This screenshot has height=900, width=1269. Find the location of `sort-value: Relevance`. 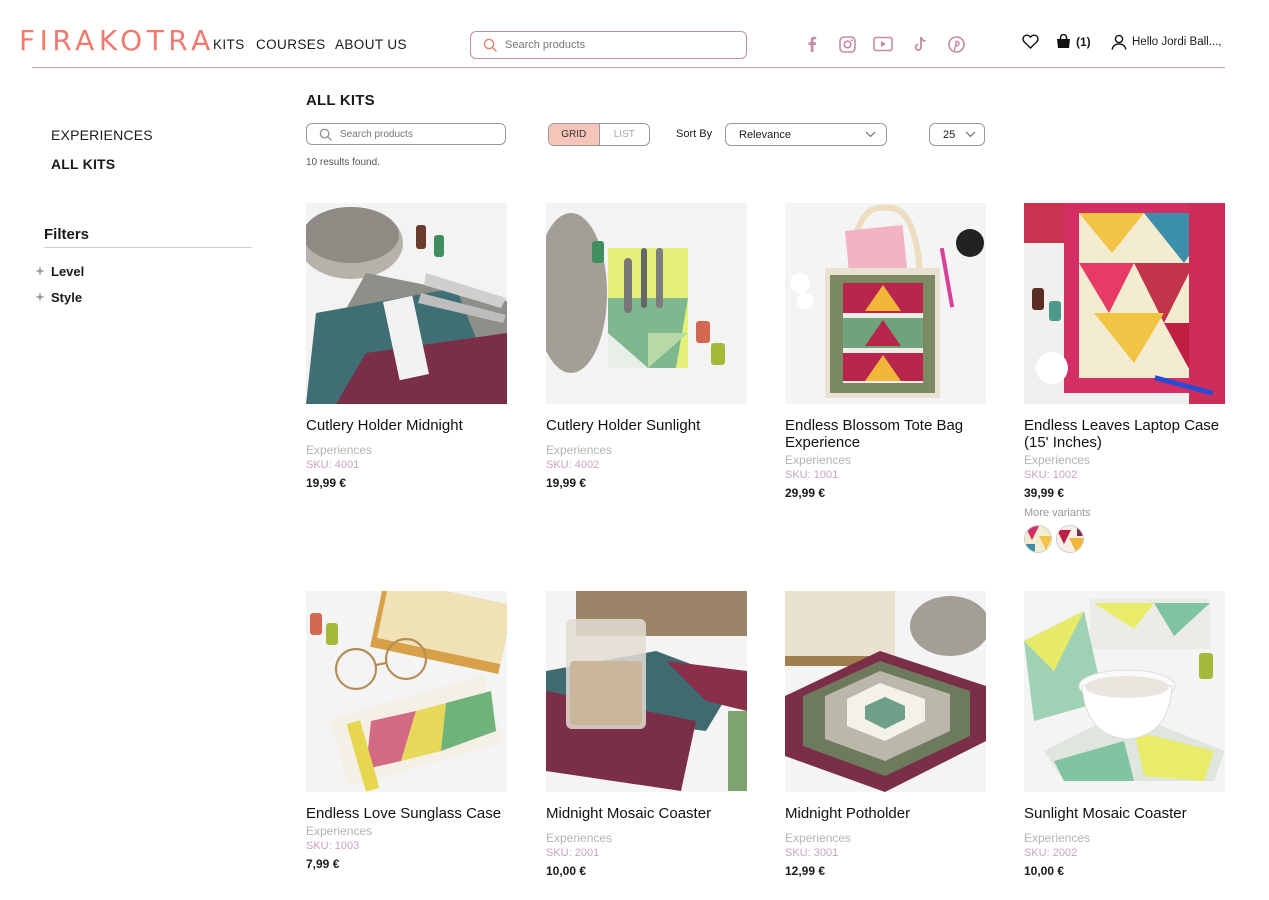

sort-value: Relevance is located at coordinates (765, 134).